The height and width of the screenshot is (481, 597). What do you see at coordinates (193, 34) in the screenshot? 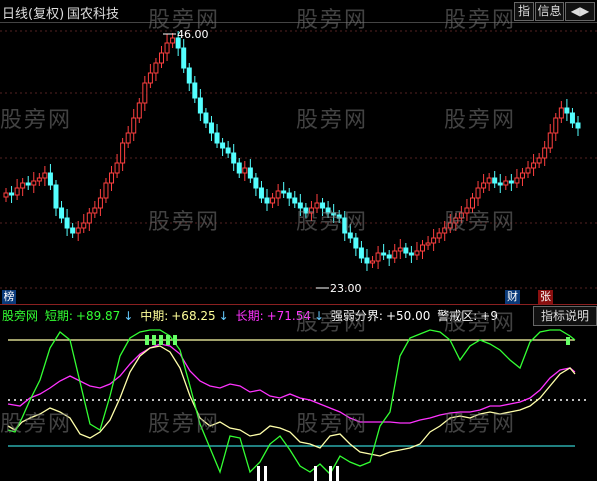
I see `high-price-label: 46.00` at bounding box center [193, 34].